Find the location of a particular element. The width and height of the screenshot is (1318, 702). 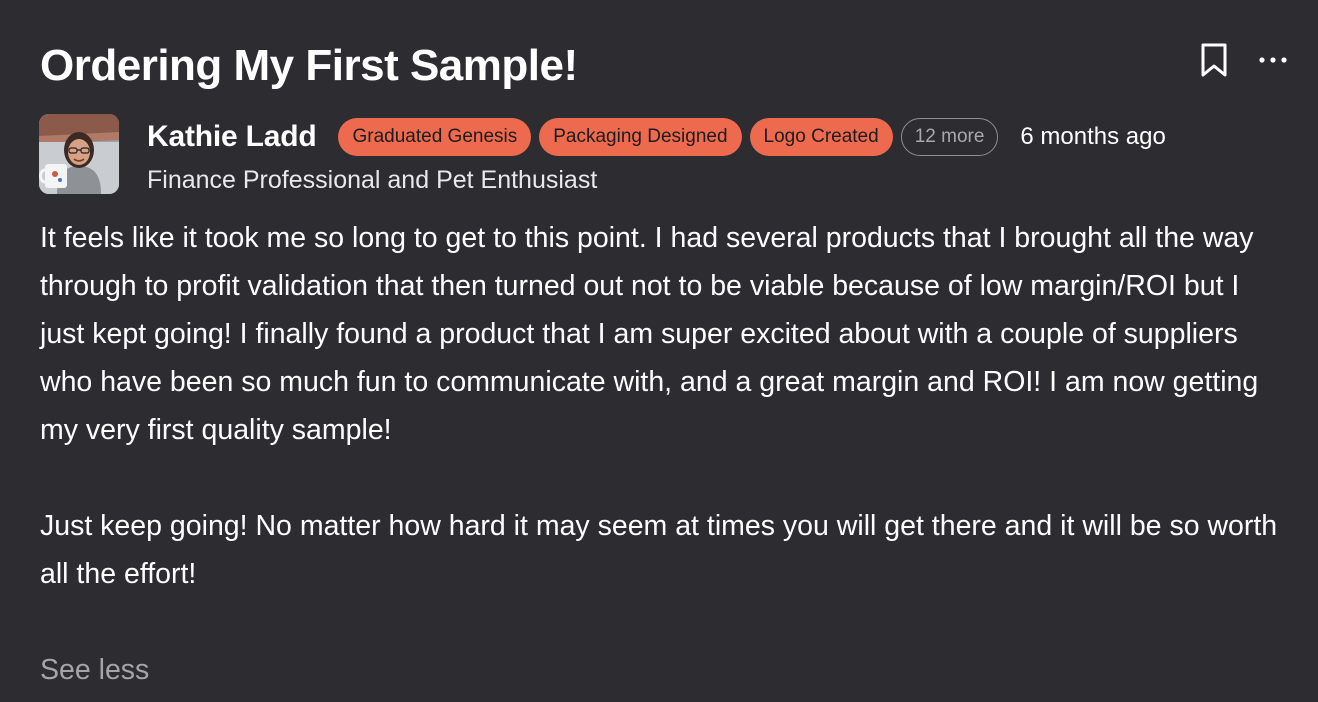

more-options-button is located at coordinates (1273, 60).